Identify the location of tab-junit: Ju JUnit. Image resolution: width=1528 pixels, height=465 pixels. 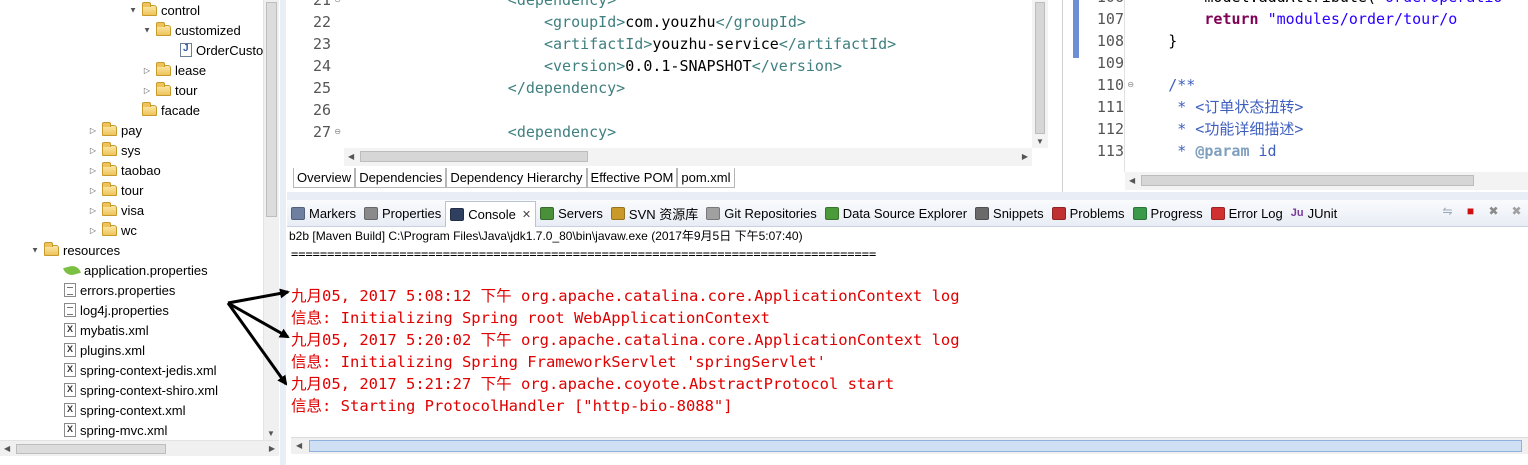
(1314, 213).